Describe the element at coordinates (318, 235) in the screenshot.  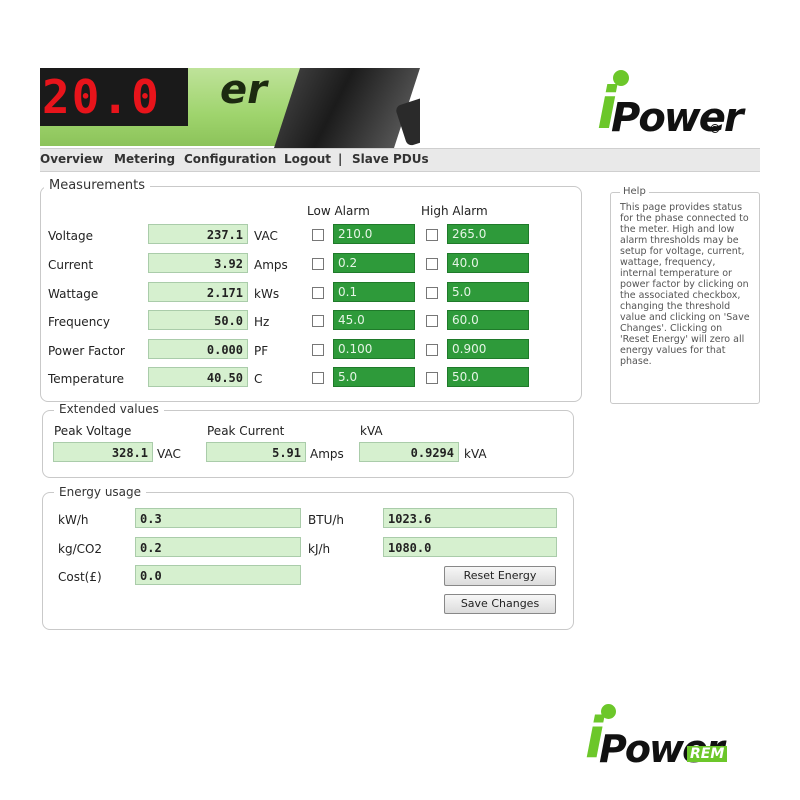
I see `voltage-low-checkbox` at that location.